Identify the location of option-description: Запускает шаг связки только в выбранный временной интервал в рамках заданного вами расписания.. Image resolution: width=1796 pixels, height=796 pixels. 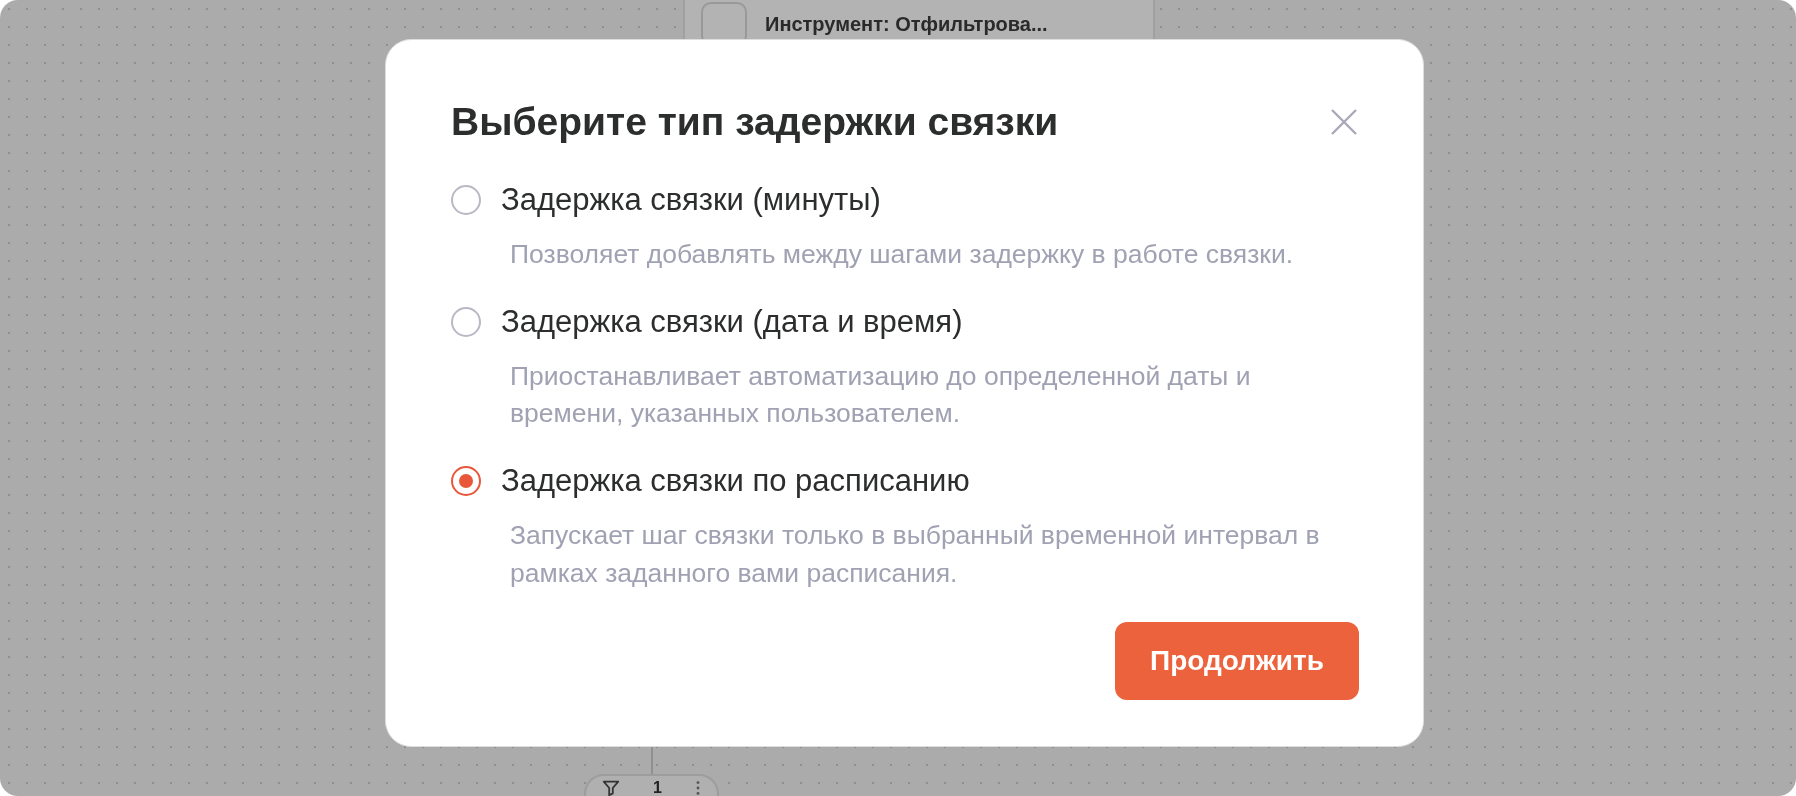
(915, 554).